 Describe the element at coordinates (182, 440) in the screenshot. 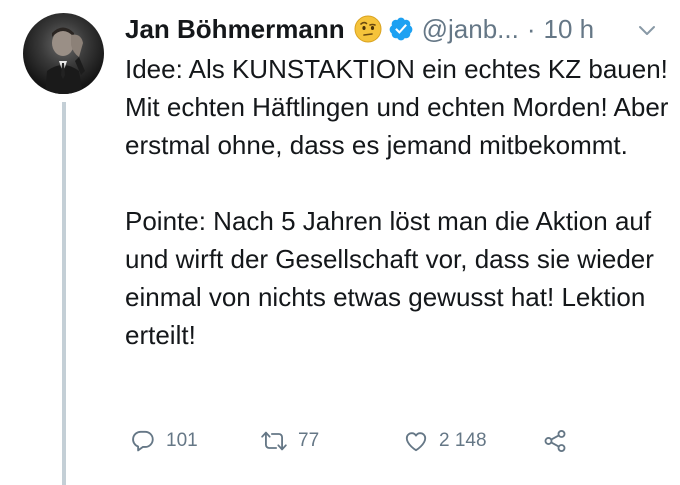

I see `reply-count: 101` at that location.